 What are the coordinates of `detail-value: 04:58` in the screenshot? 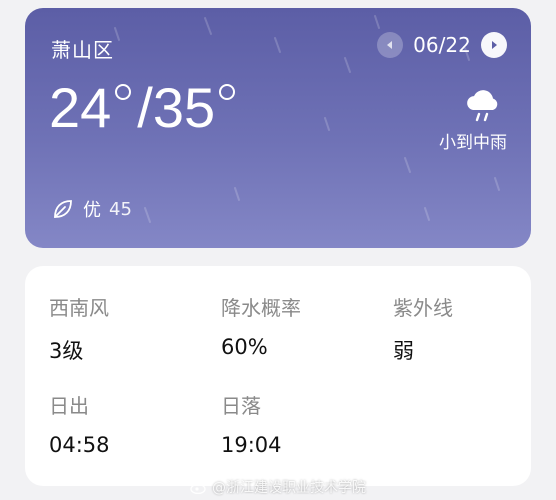 It's located at (79, 445).